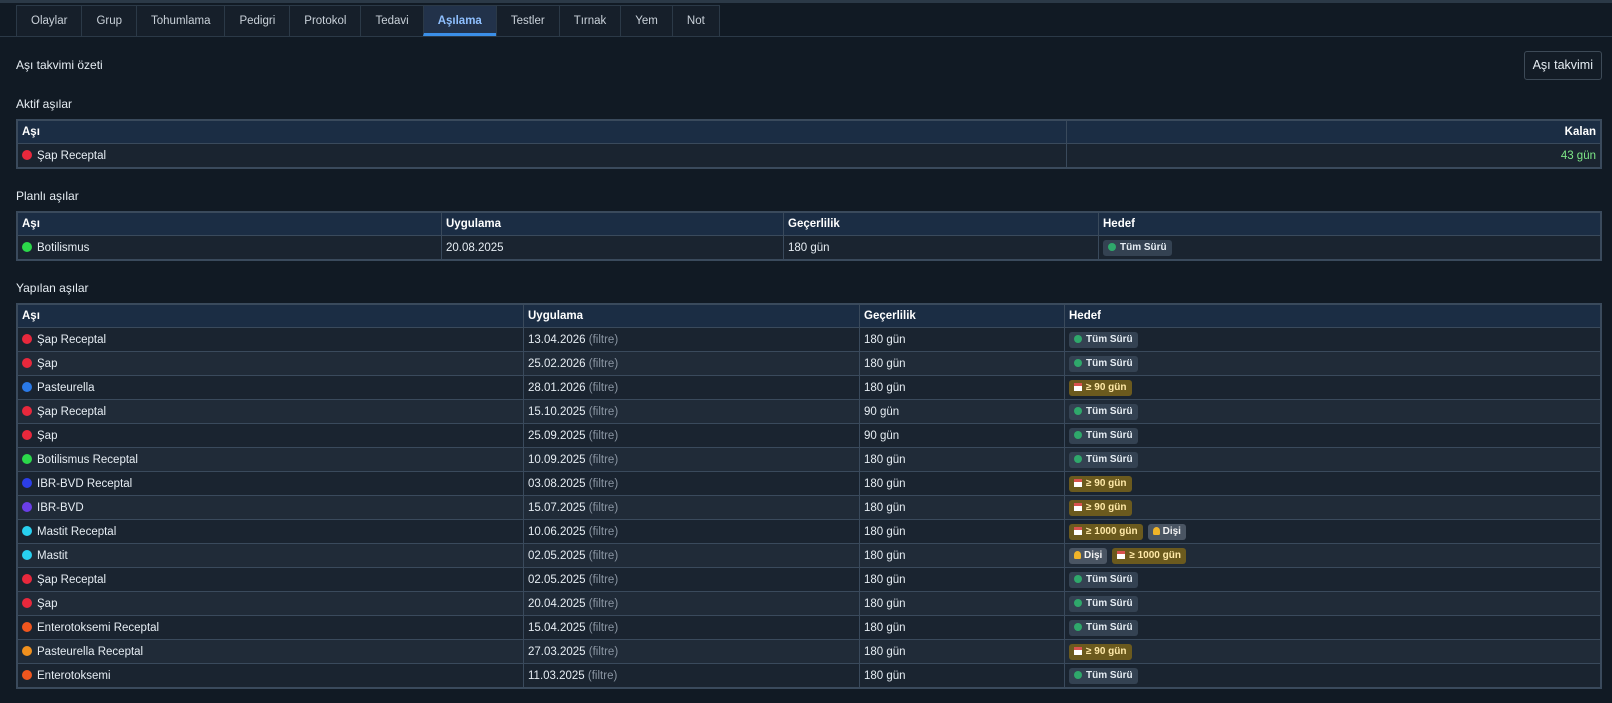 The height and width of the screenshot is (703, 1612). I want to click on applied-date: 25.02.2026, so click(557, 363).